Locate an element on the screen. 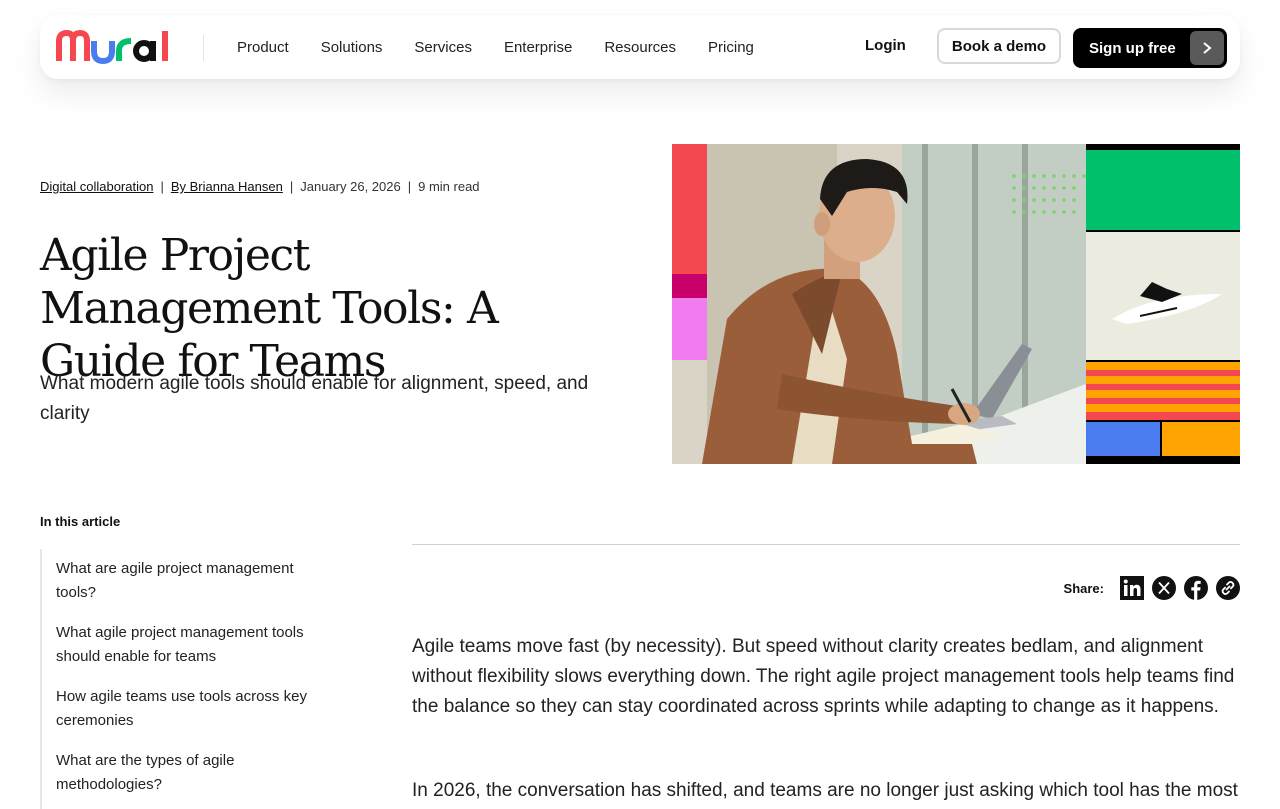 This screenshot has height=809, width=1280. login-link: Login is located at coordinates (885, 45).